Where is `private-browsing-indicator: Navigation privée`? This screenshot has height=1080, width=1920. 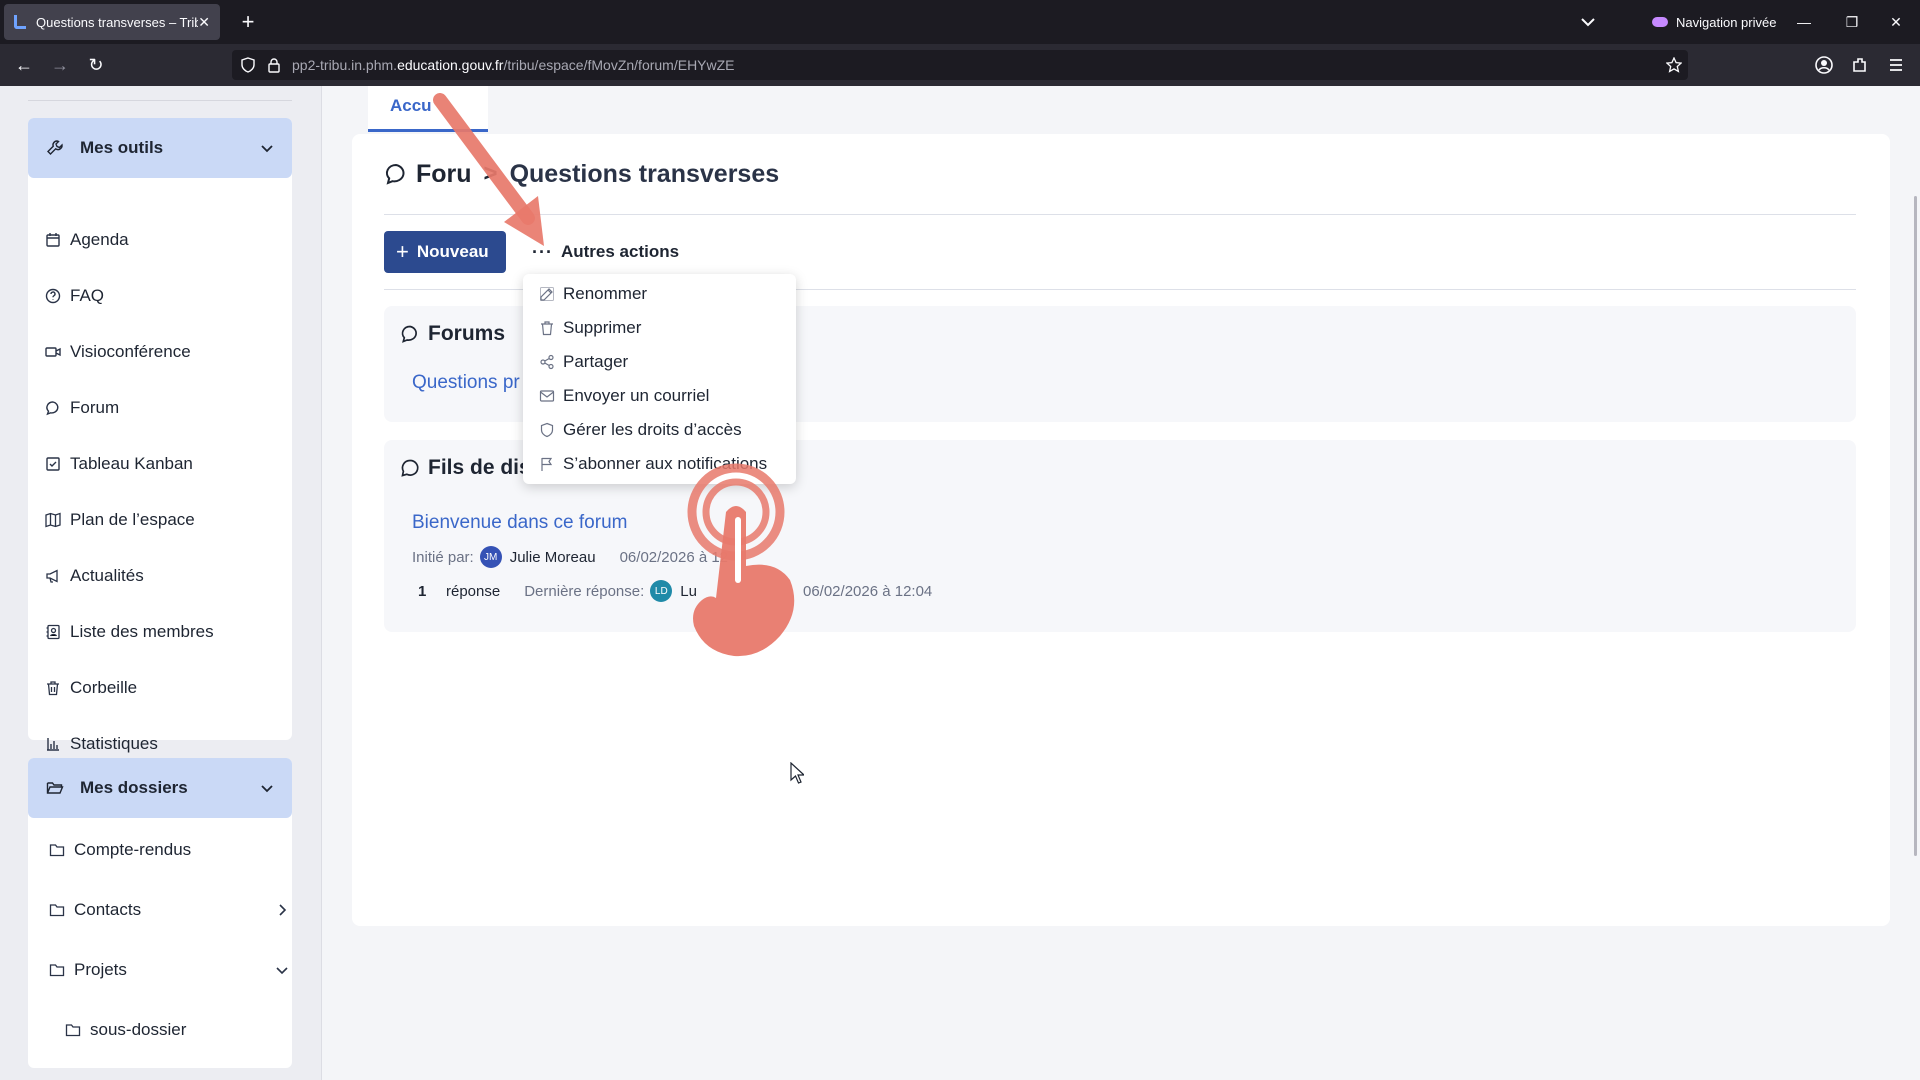
private-browsing-indicator: Navigation privée is located at coordinates (1714, 22).